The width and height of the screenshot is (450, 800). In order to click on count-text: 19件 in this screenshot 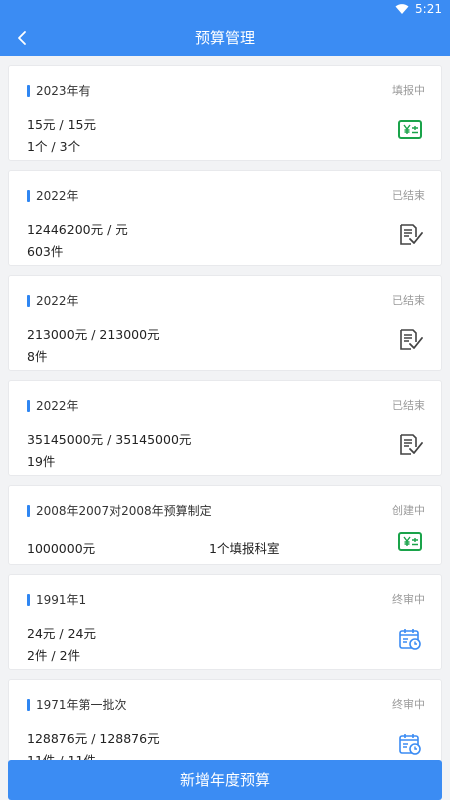, I will do `click(41, 461)`.